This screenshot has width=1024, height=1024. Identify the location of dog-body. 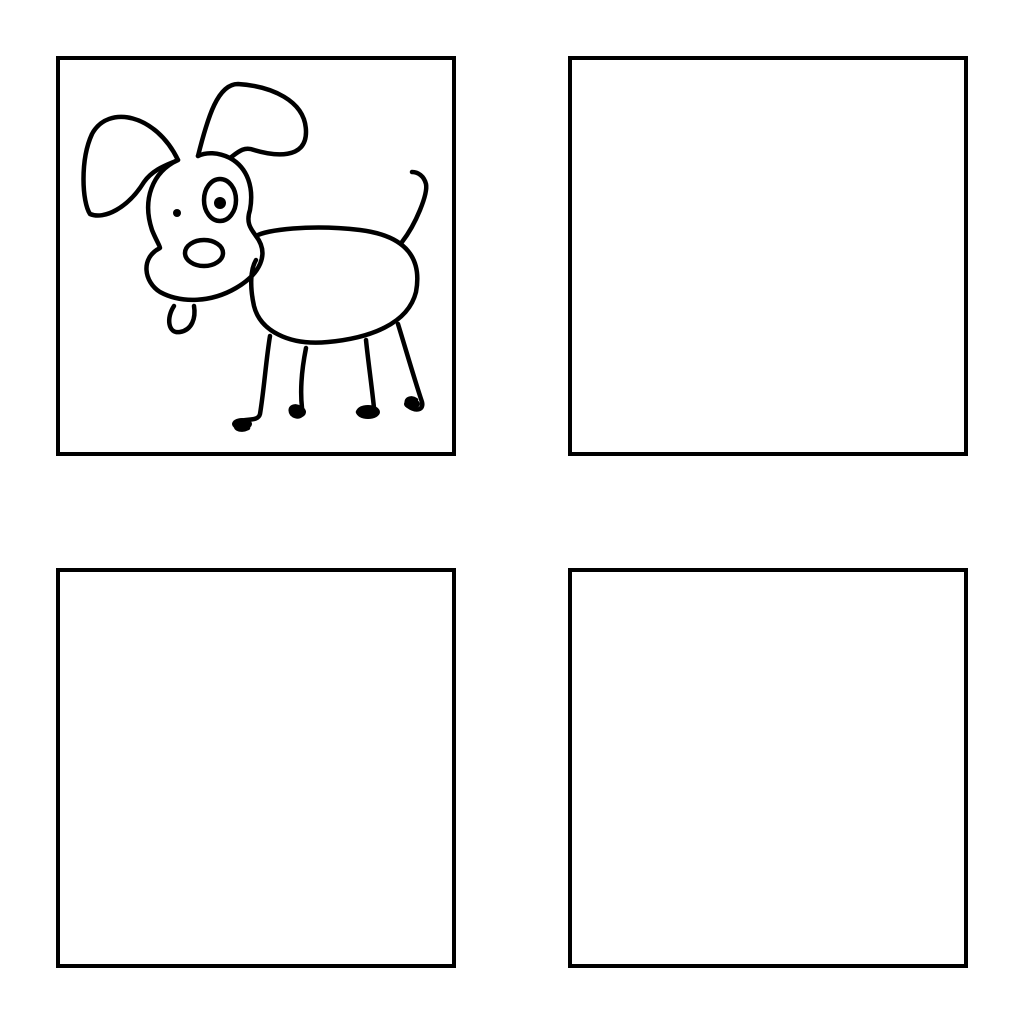
(334, 285).